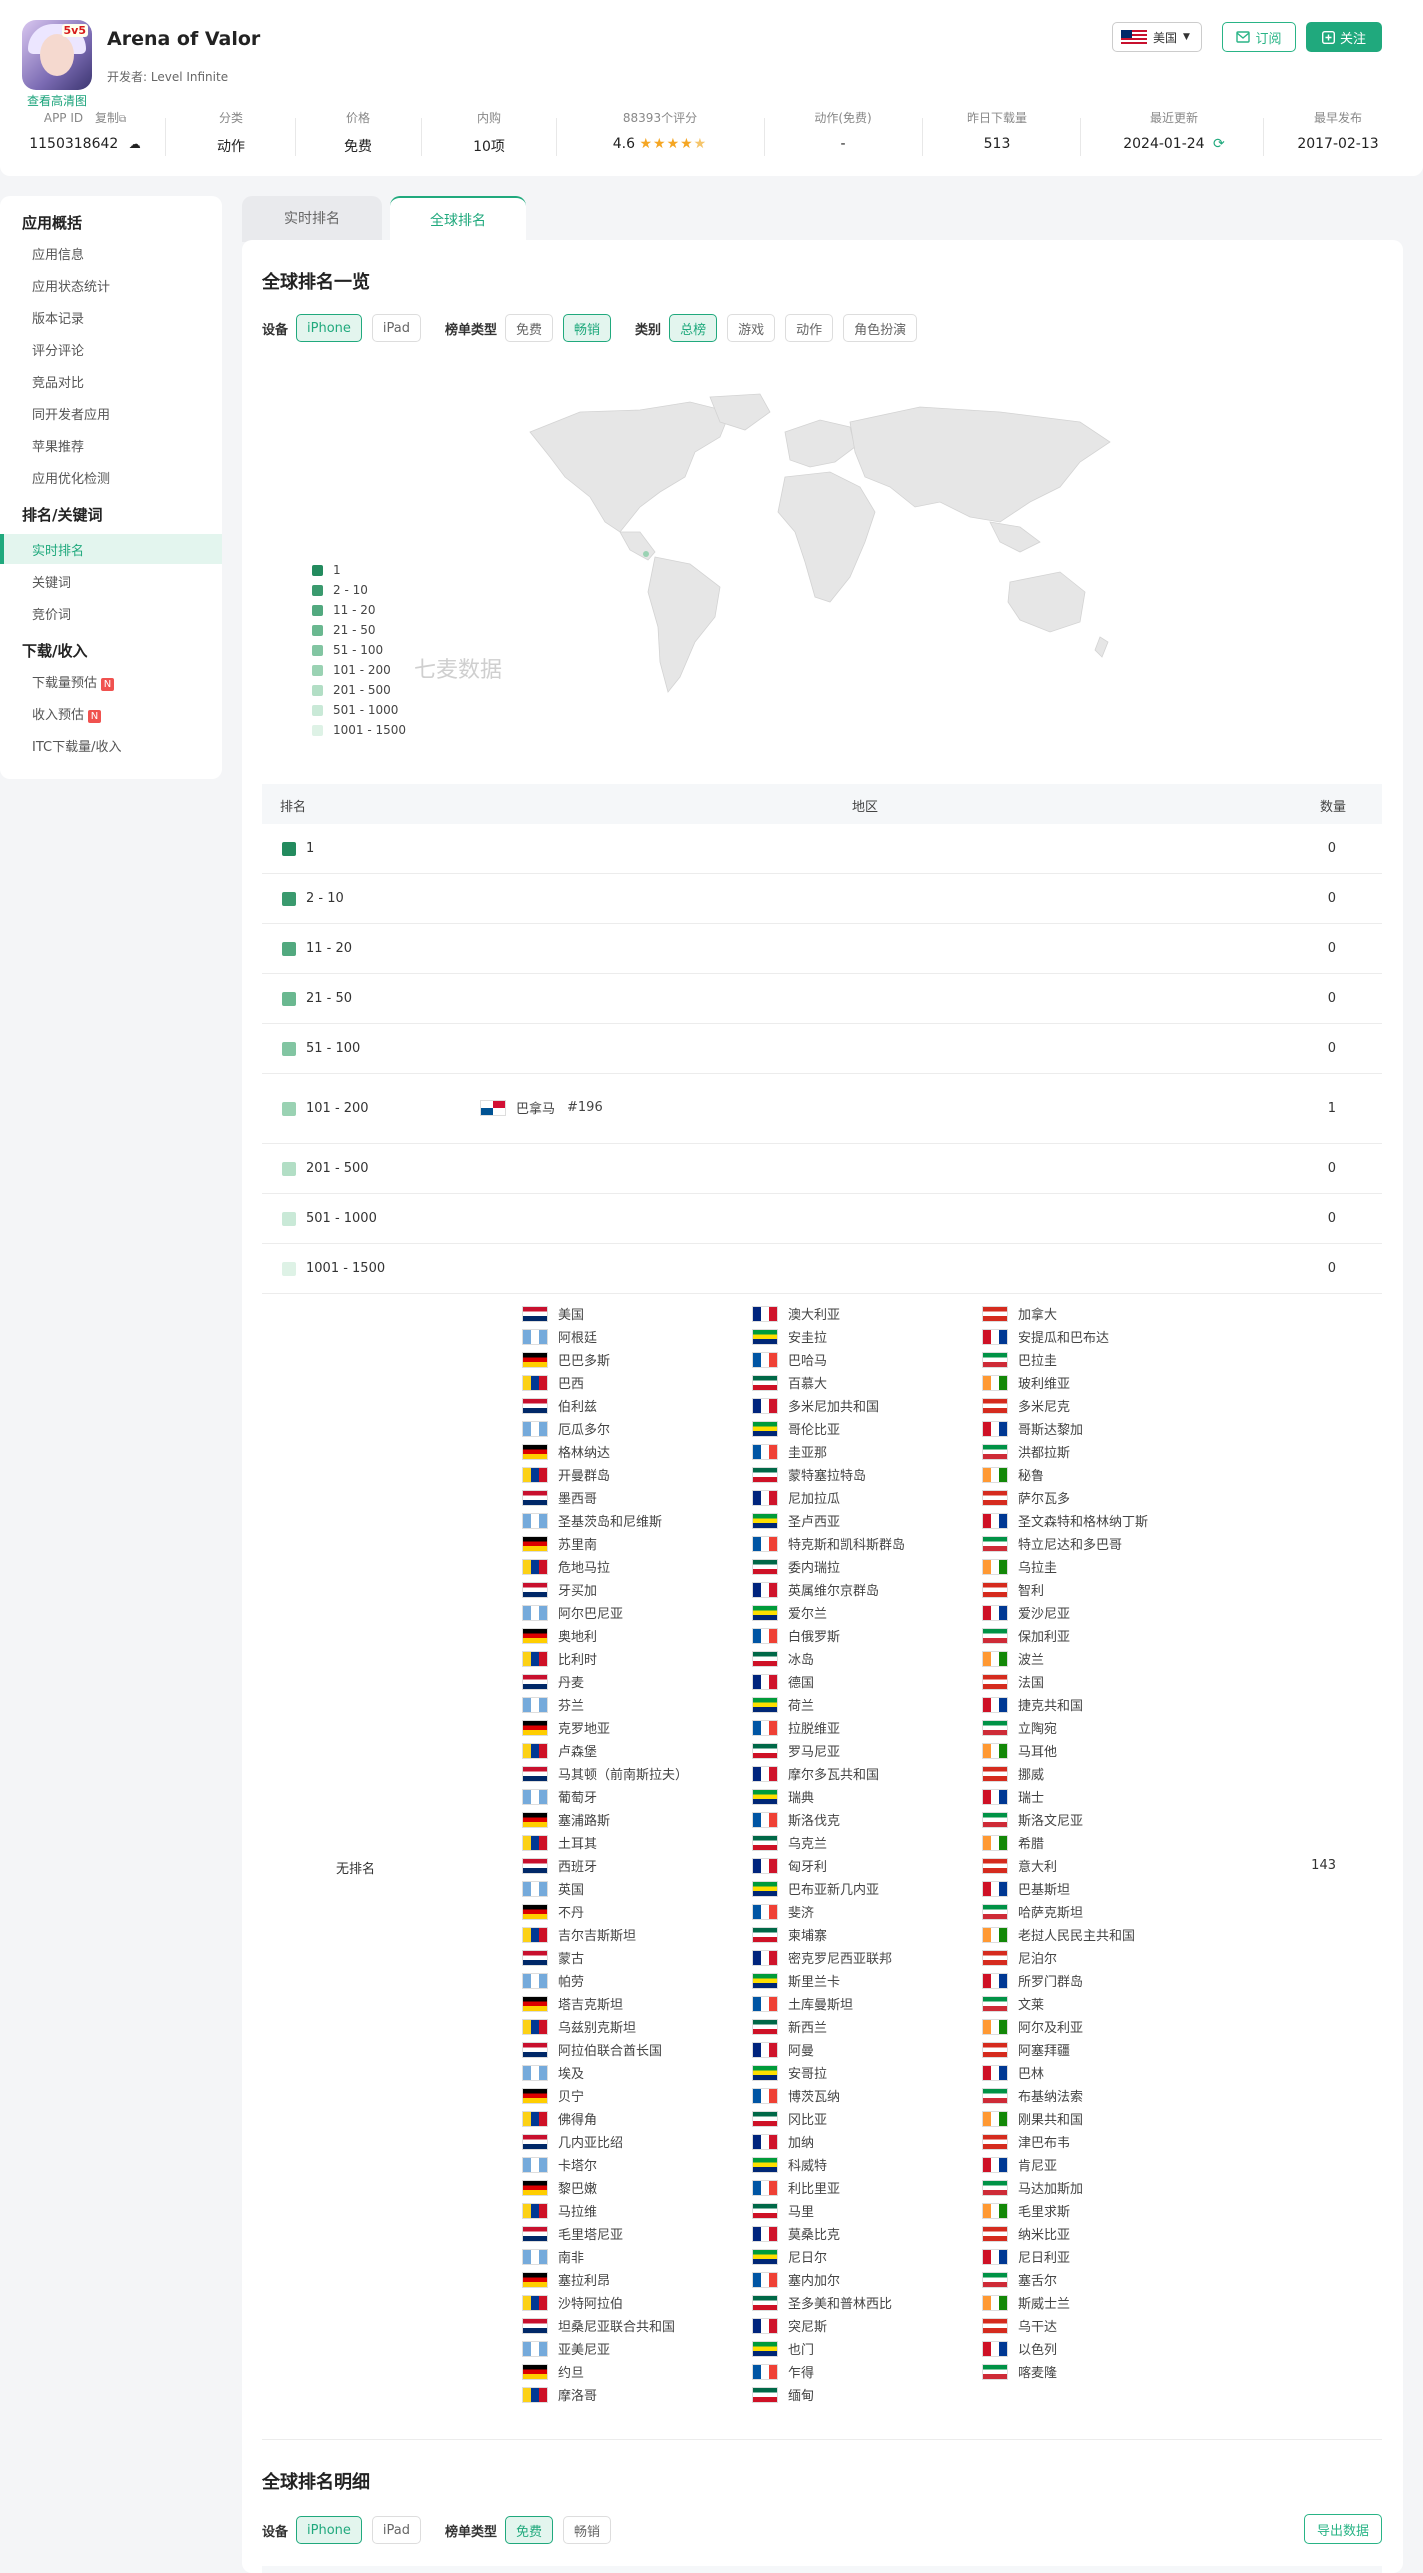 The width and height of the screenshot is (1423, 2573). I want to click on map-africa, so click(826, 537).